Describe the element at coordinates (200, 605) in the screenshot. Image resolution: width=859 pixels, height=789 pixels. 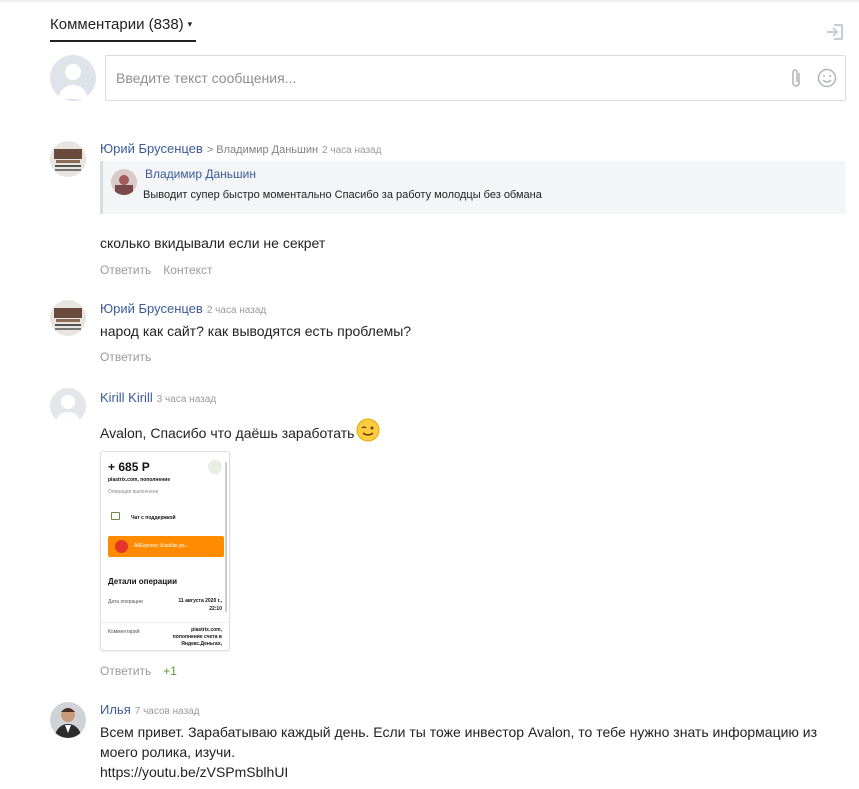
I see `attachment-date-value: 11 августа 2020 г., 22:10` at that location.